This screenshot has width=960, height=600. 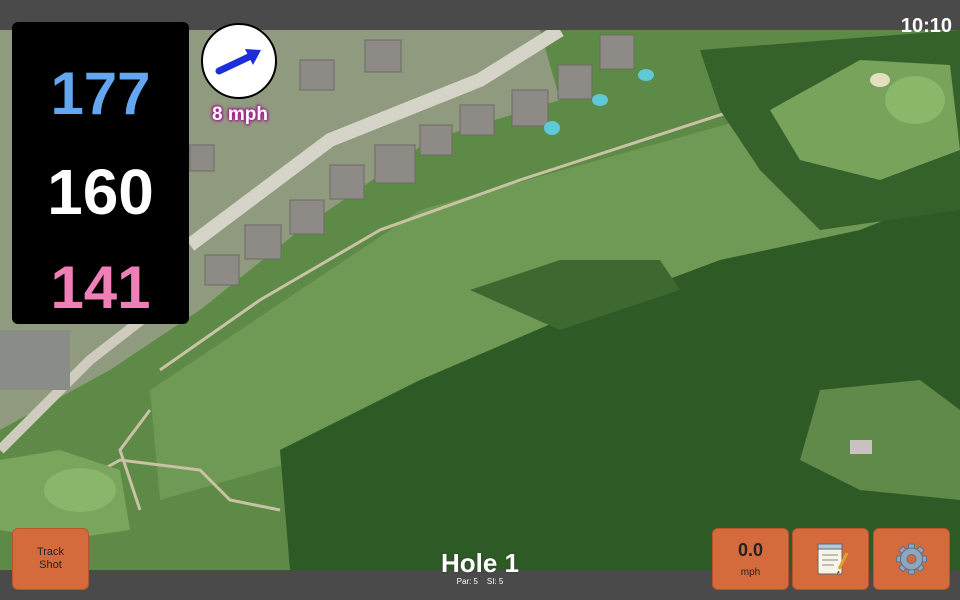 I want to click on hole-title: Hole 1, so click(x=480, y=563).